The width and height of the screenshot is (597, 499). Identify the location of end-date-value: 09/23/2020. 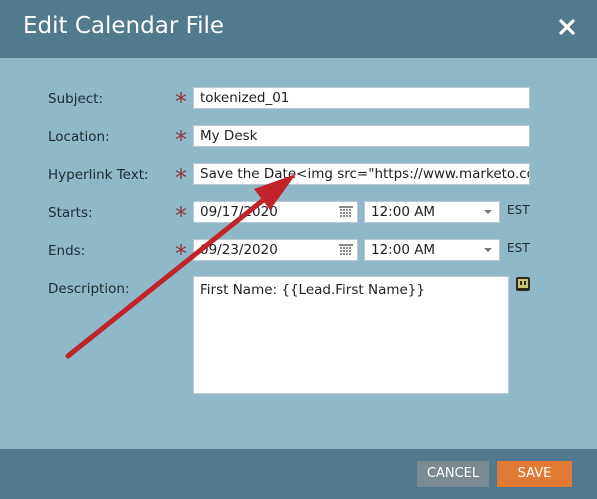
(239, 250).